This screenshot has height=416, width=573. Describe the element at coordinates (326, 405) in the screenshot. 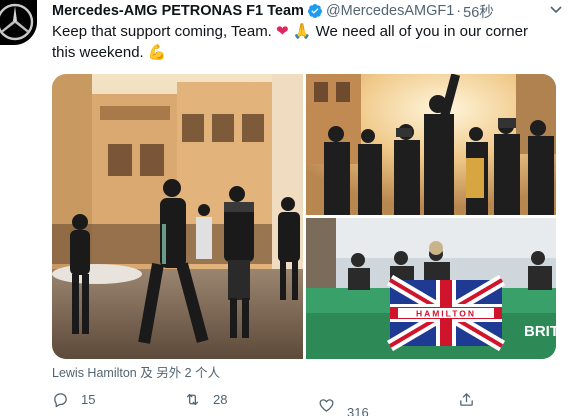

I see `like-icon` at that location.